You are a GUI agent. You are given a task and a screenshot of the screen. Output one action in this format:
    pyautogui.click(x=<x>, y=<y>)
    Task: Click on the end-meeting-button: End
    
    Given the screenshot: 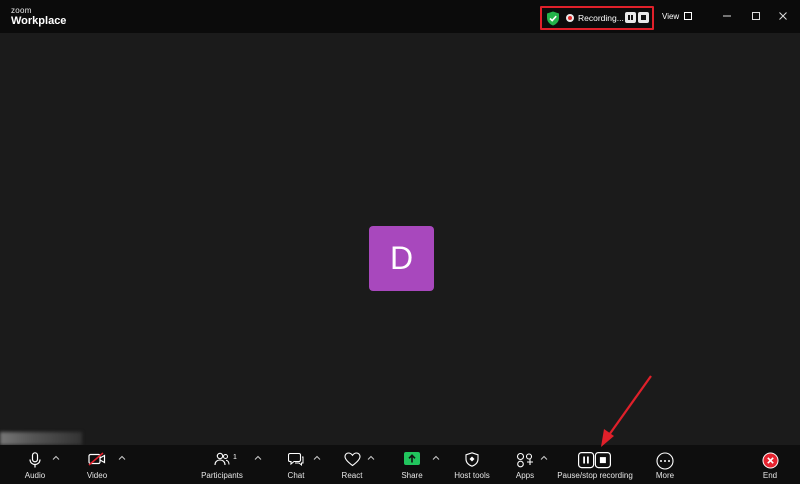 What is the action you would take?
    pyautogui.click(x=770, y=464)
    